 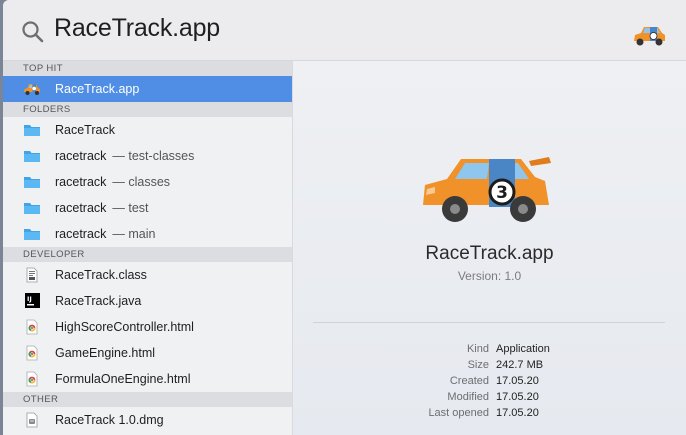 What do you see at coordinates (124, 327) in the screenshot?
I see `result-label: HighScoreController.html` at bounding box center [124, 327].